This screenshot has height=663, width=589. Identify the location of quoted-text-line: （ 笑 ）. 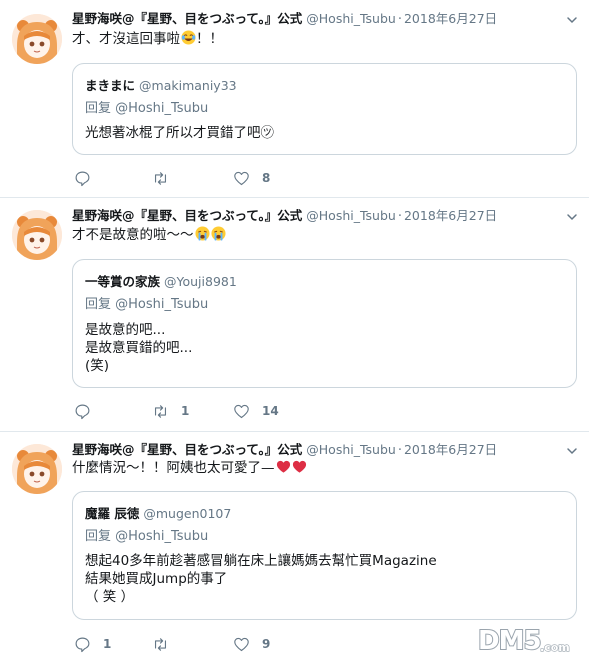
(110, 597).